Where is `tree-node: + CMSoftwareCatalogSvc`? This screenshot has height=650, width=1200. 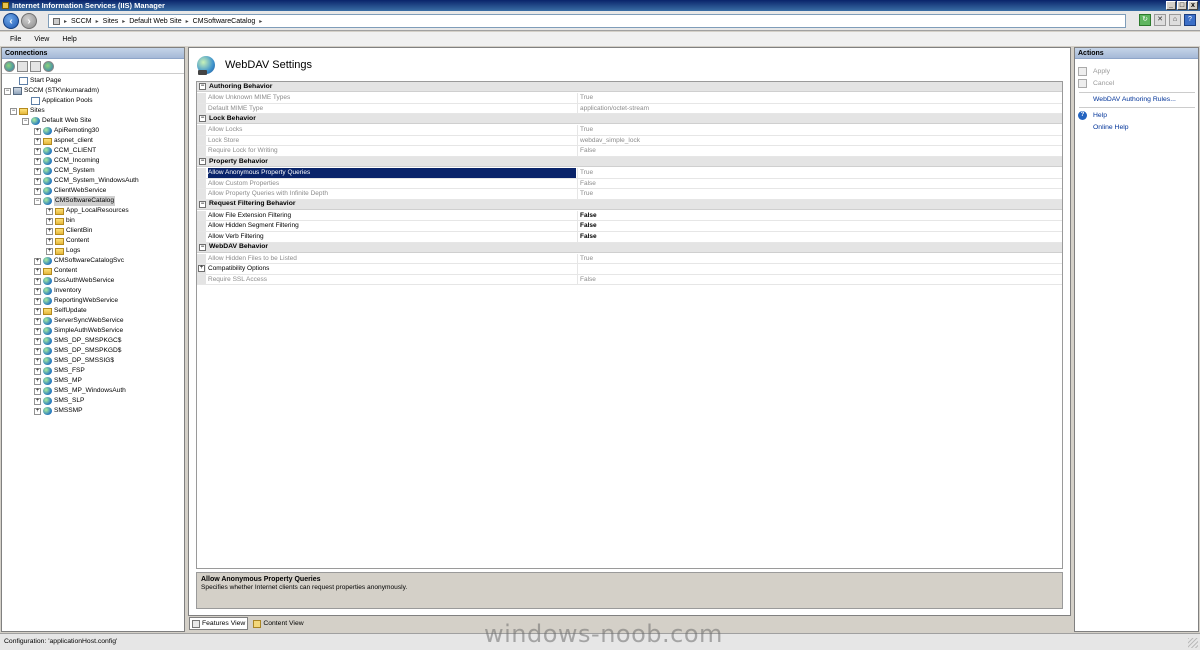 tree-node: + CMSoftwareCatalogSvc is located at coordinates (79, 261).